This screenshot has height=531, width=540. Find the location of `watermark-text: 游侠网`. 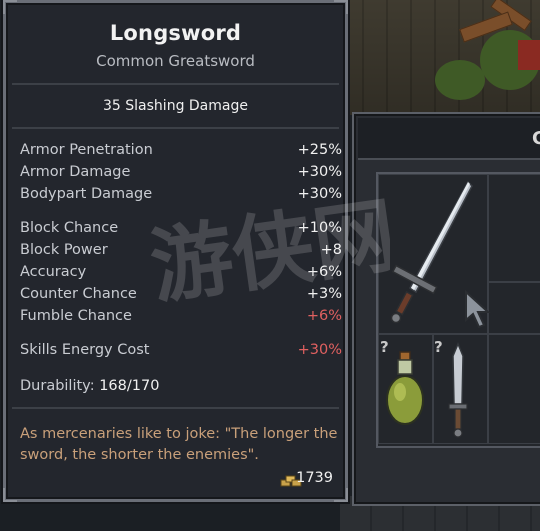

watermark-text: 游侠网 is located at coordinates (270, 252).